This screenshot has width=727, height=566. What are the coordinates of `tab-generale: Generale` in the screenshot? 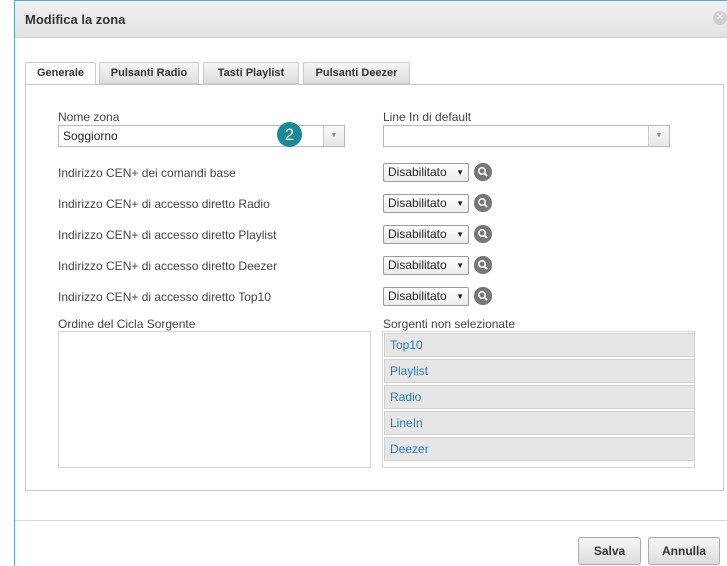 It's located at (60, 73).